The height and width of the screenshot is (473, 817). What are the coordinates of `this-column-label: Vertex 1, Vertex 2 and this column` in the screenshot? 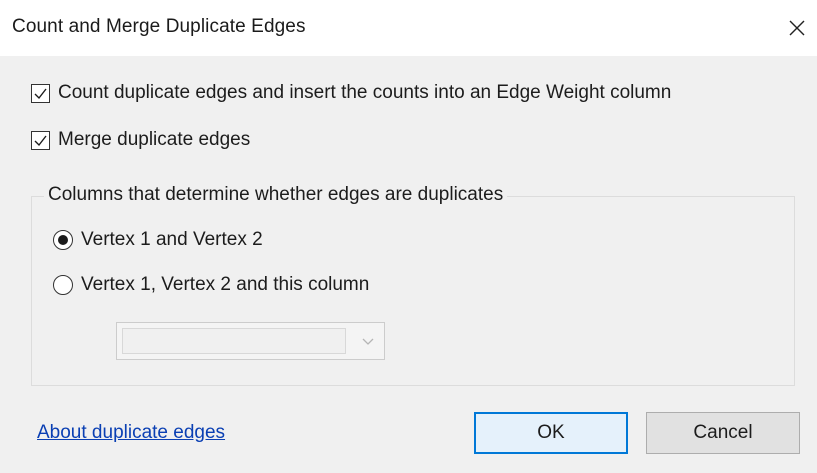 It's located at (225, 284).